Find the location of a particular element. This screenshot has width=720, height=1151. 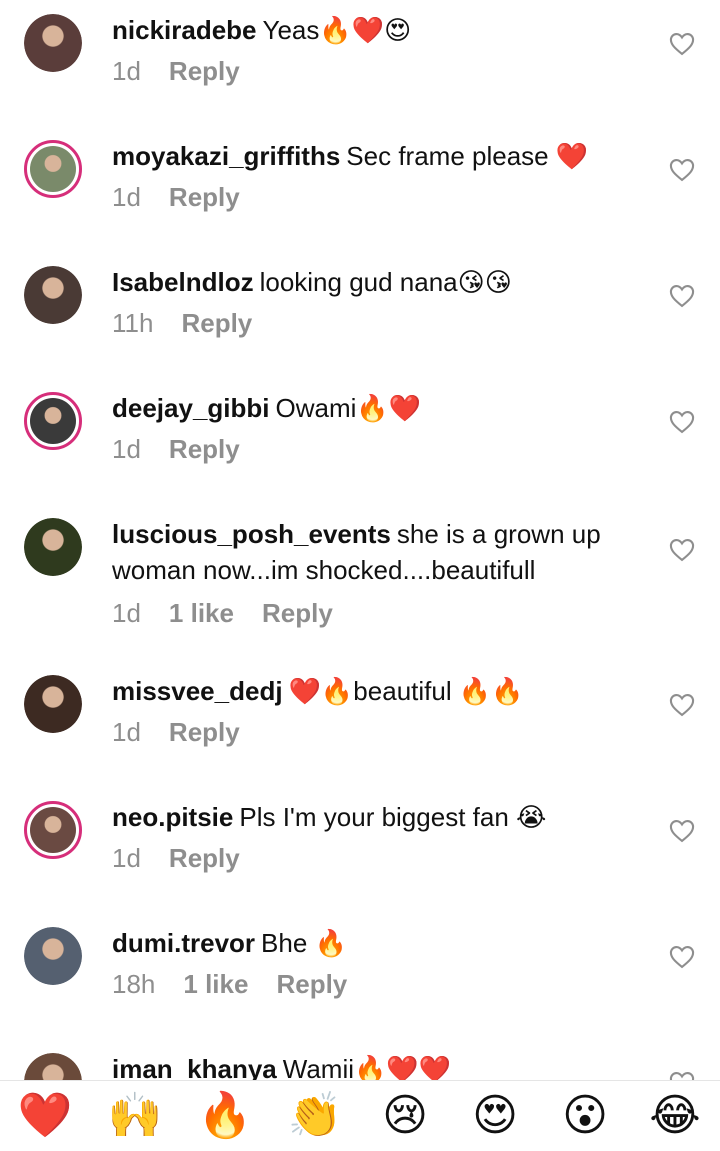

comment-meta: 11h Reply is located at coordinates (196, 323).